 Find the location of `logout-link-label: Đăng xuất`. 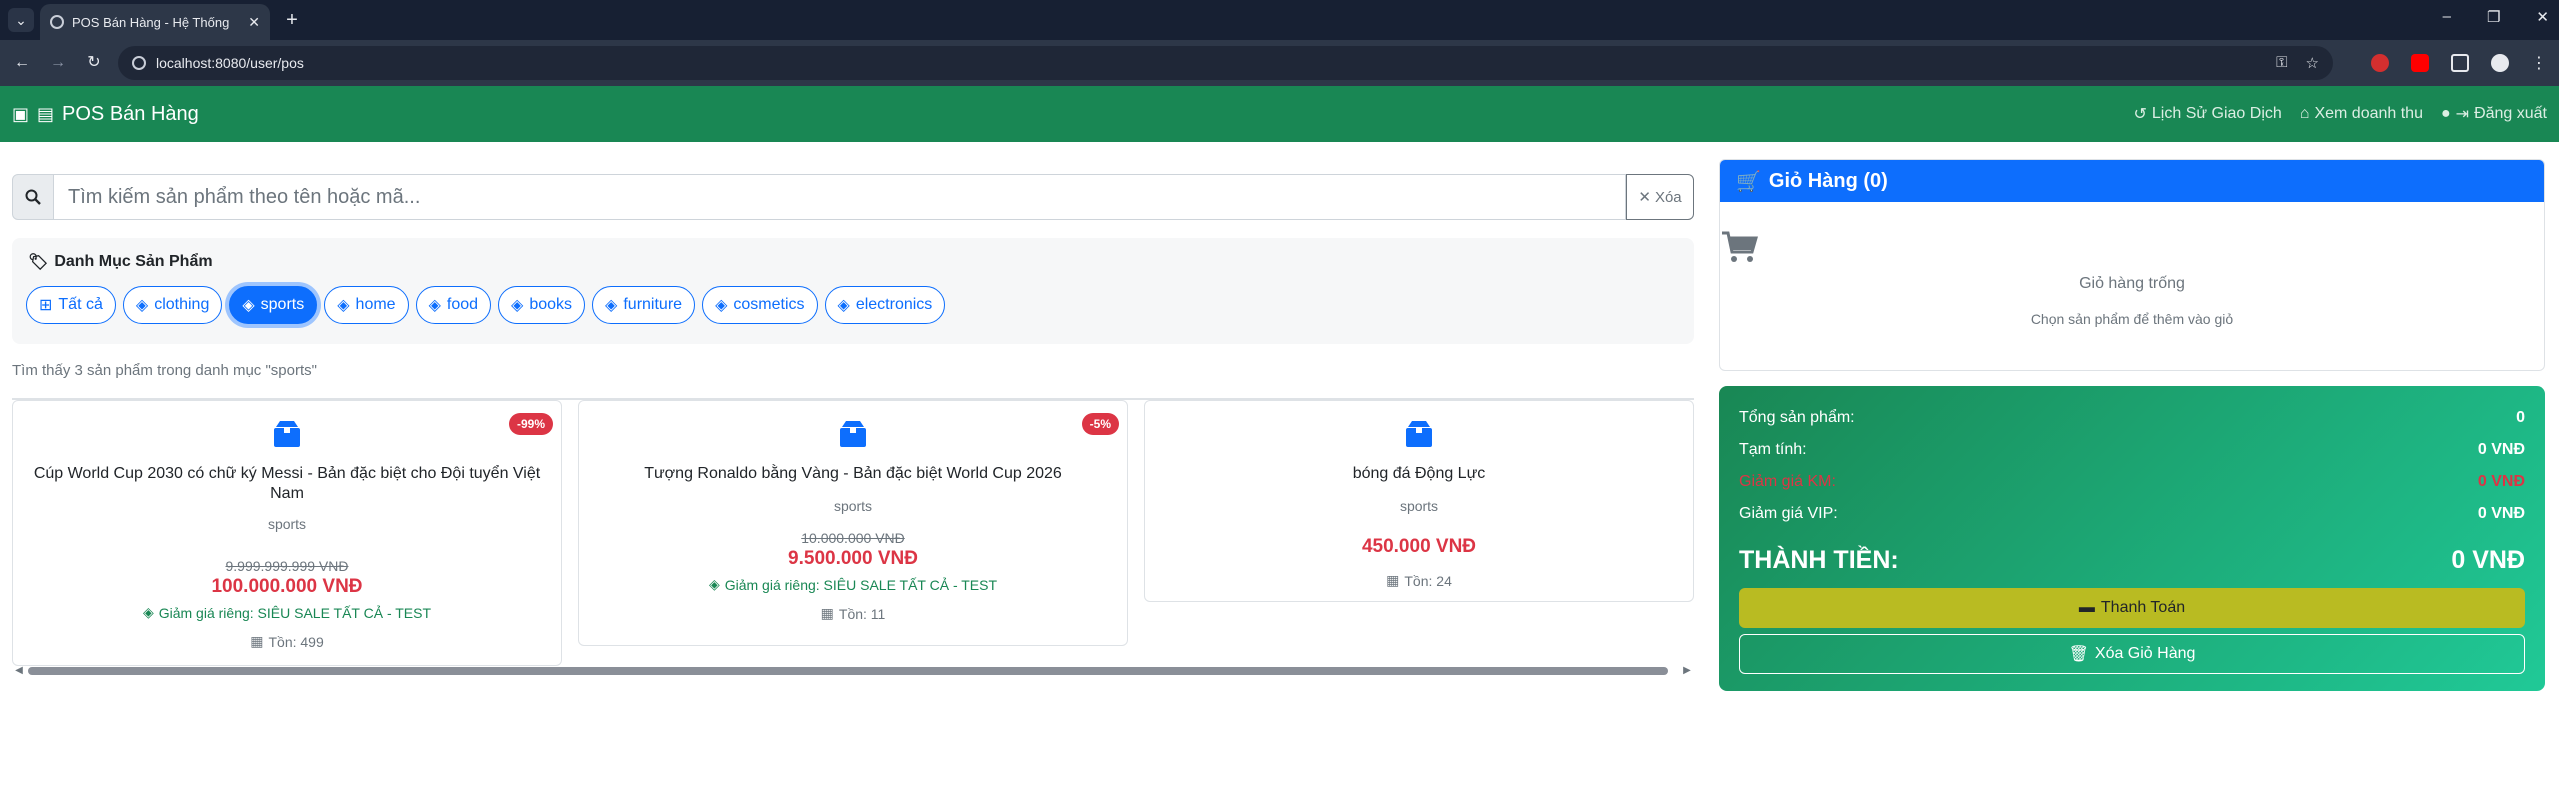

logout-link-label: Đăng xuất is located at coordinates (2510, 113).